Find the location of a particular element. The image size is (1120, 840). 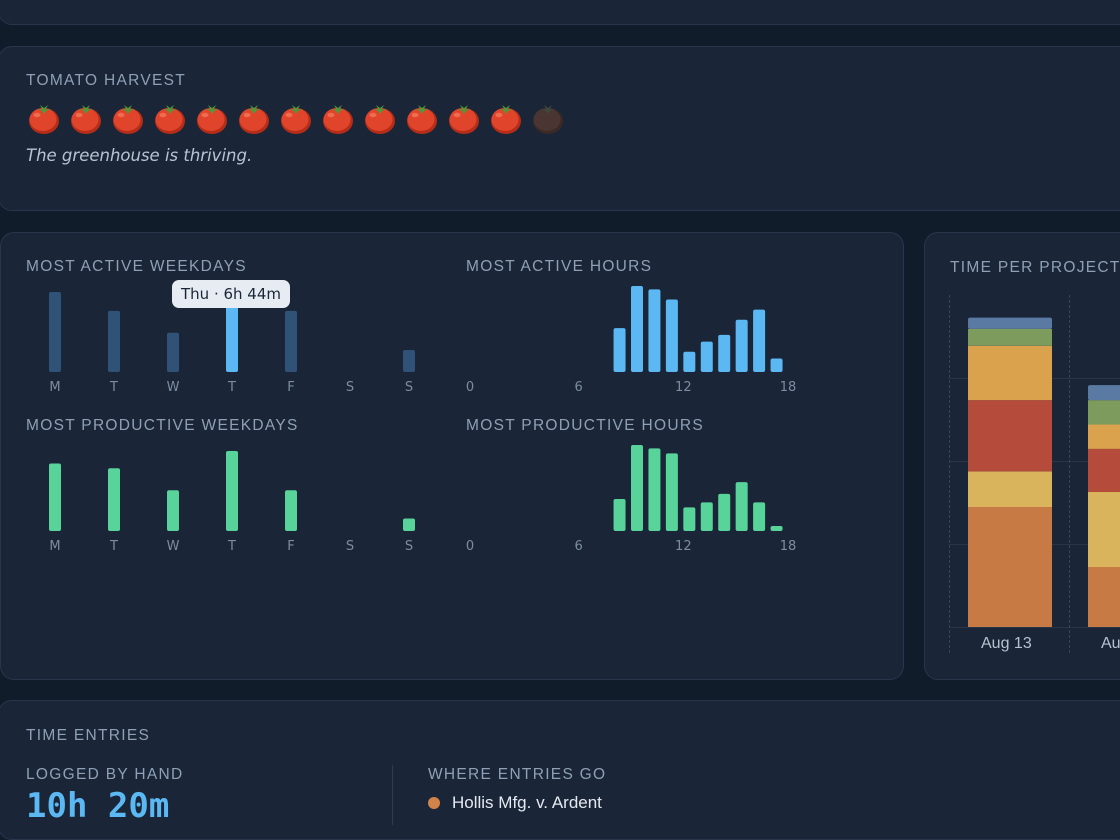

productive-hours-chart: 0 6 12 18 is located at coordinates (636, 500).